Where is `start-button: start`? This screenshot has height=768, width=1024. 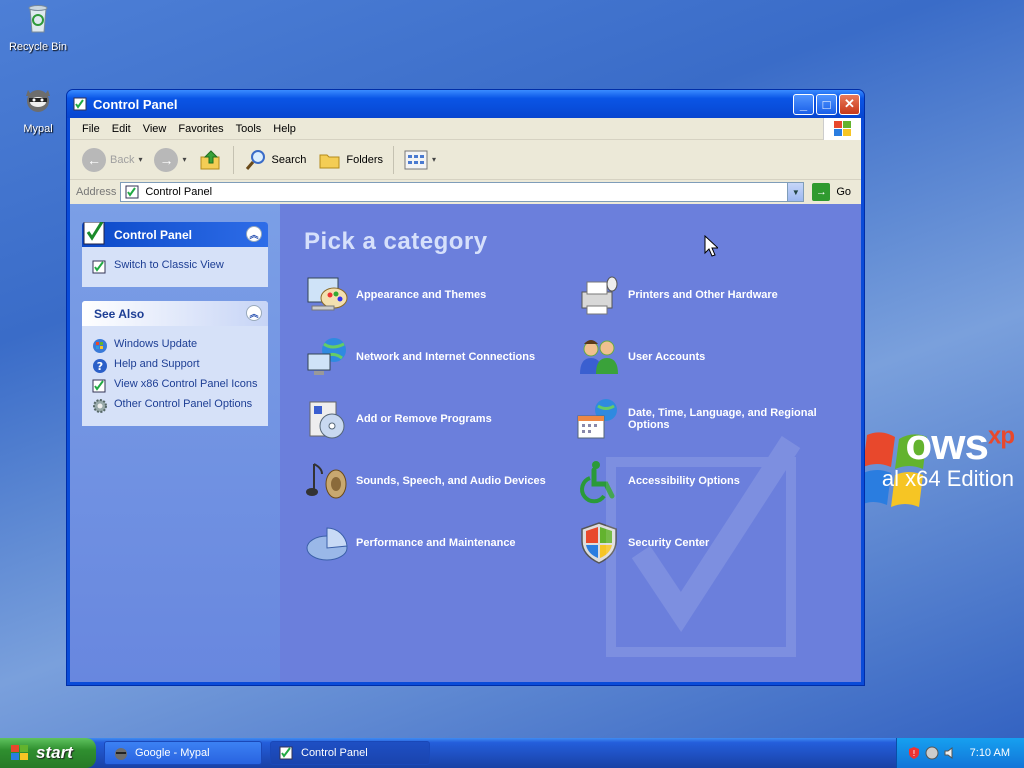 start-button: start is located at coordinates (48, 753).